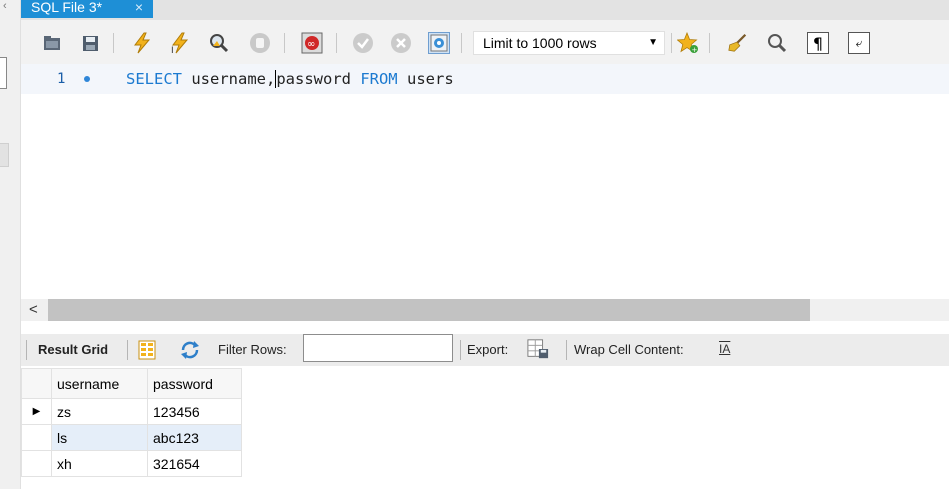 The width and height of the screenshot is (949, 489). What do you see at coordinates (61, 79) in the screenshot?
I see `line-number: 1` at bounding box center [61, 79].